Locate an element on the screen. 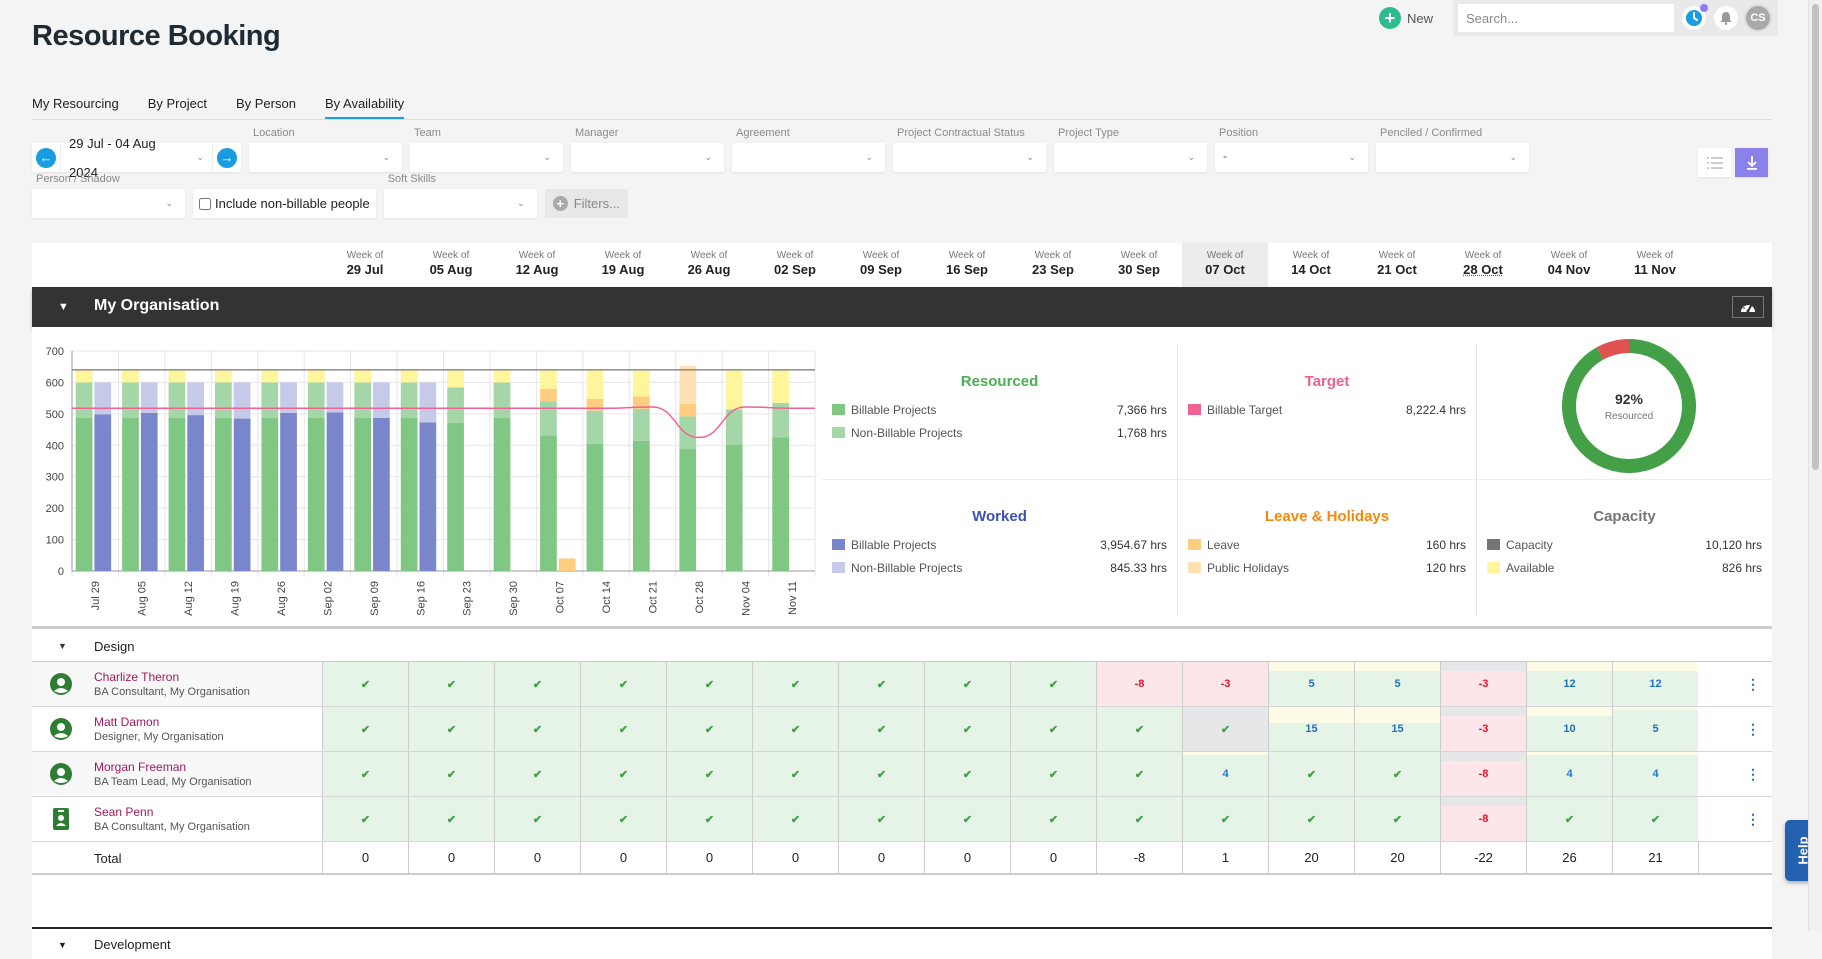  tab-by-person: By Person is located at coordinates (266, 107).